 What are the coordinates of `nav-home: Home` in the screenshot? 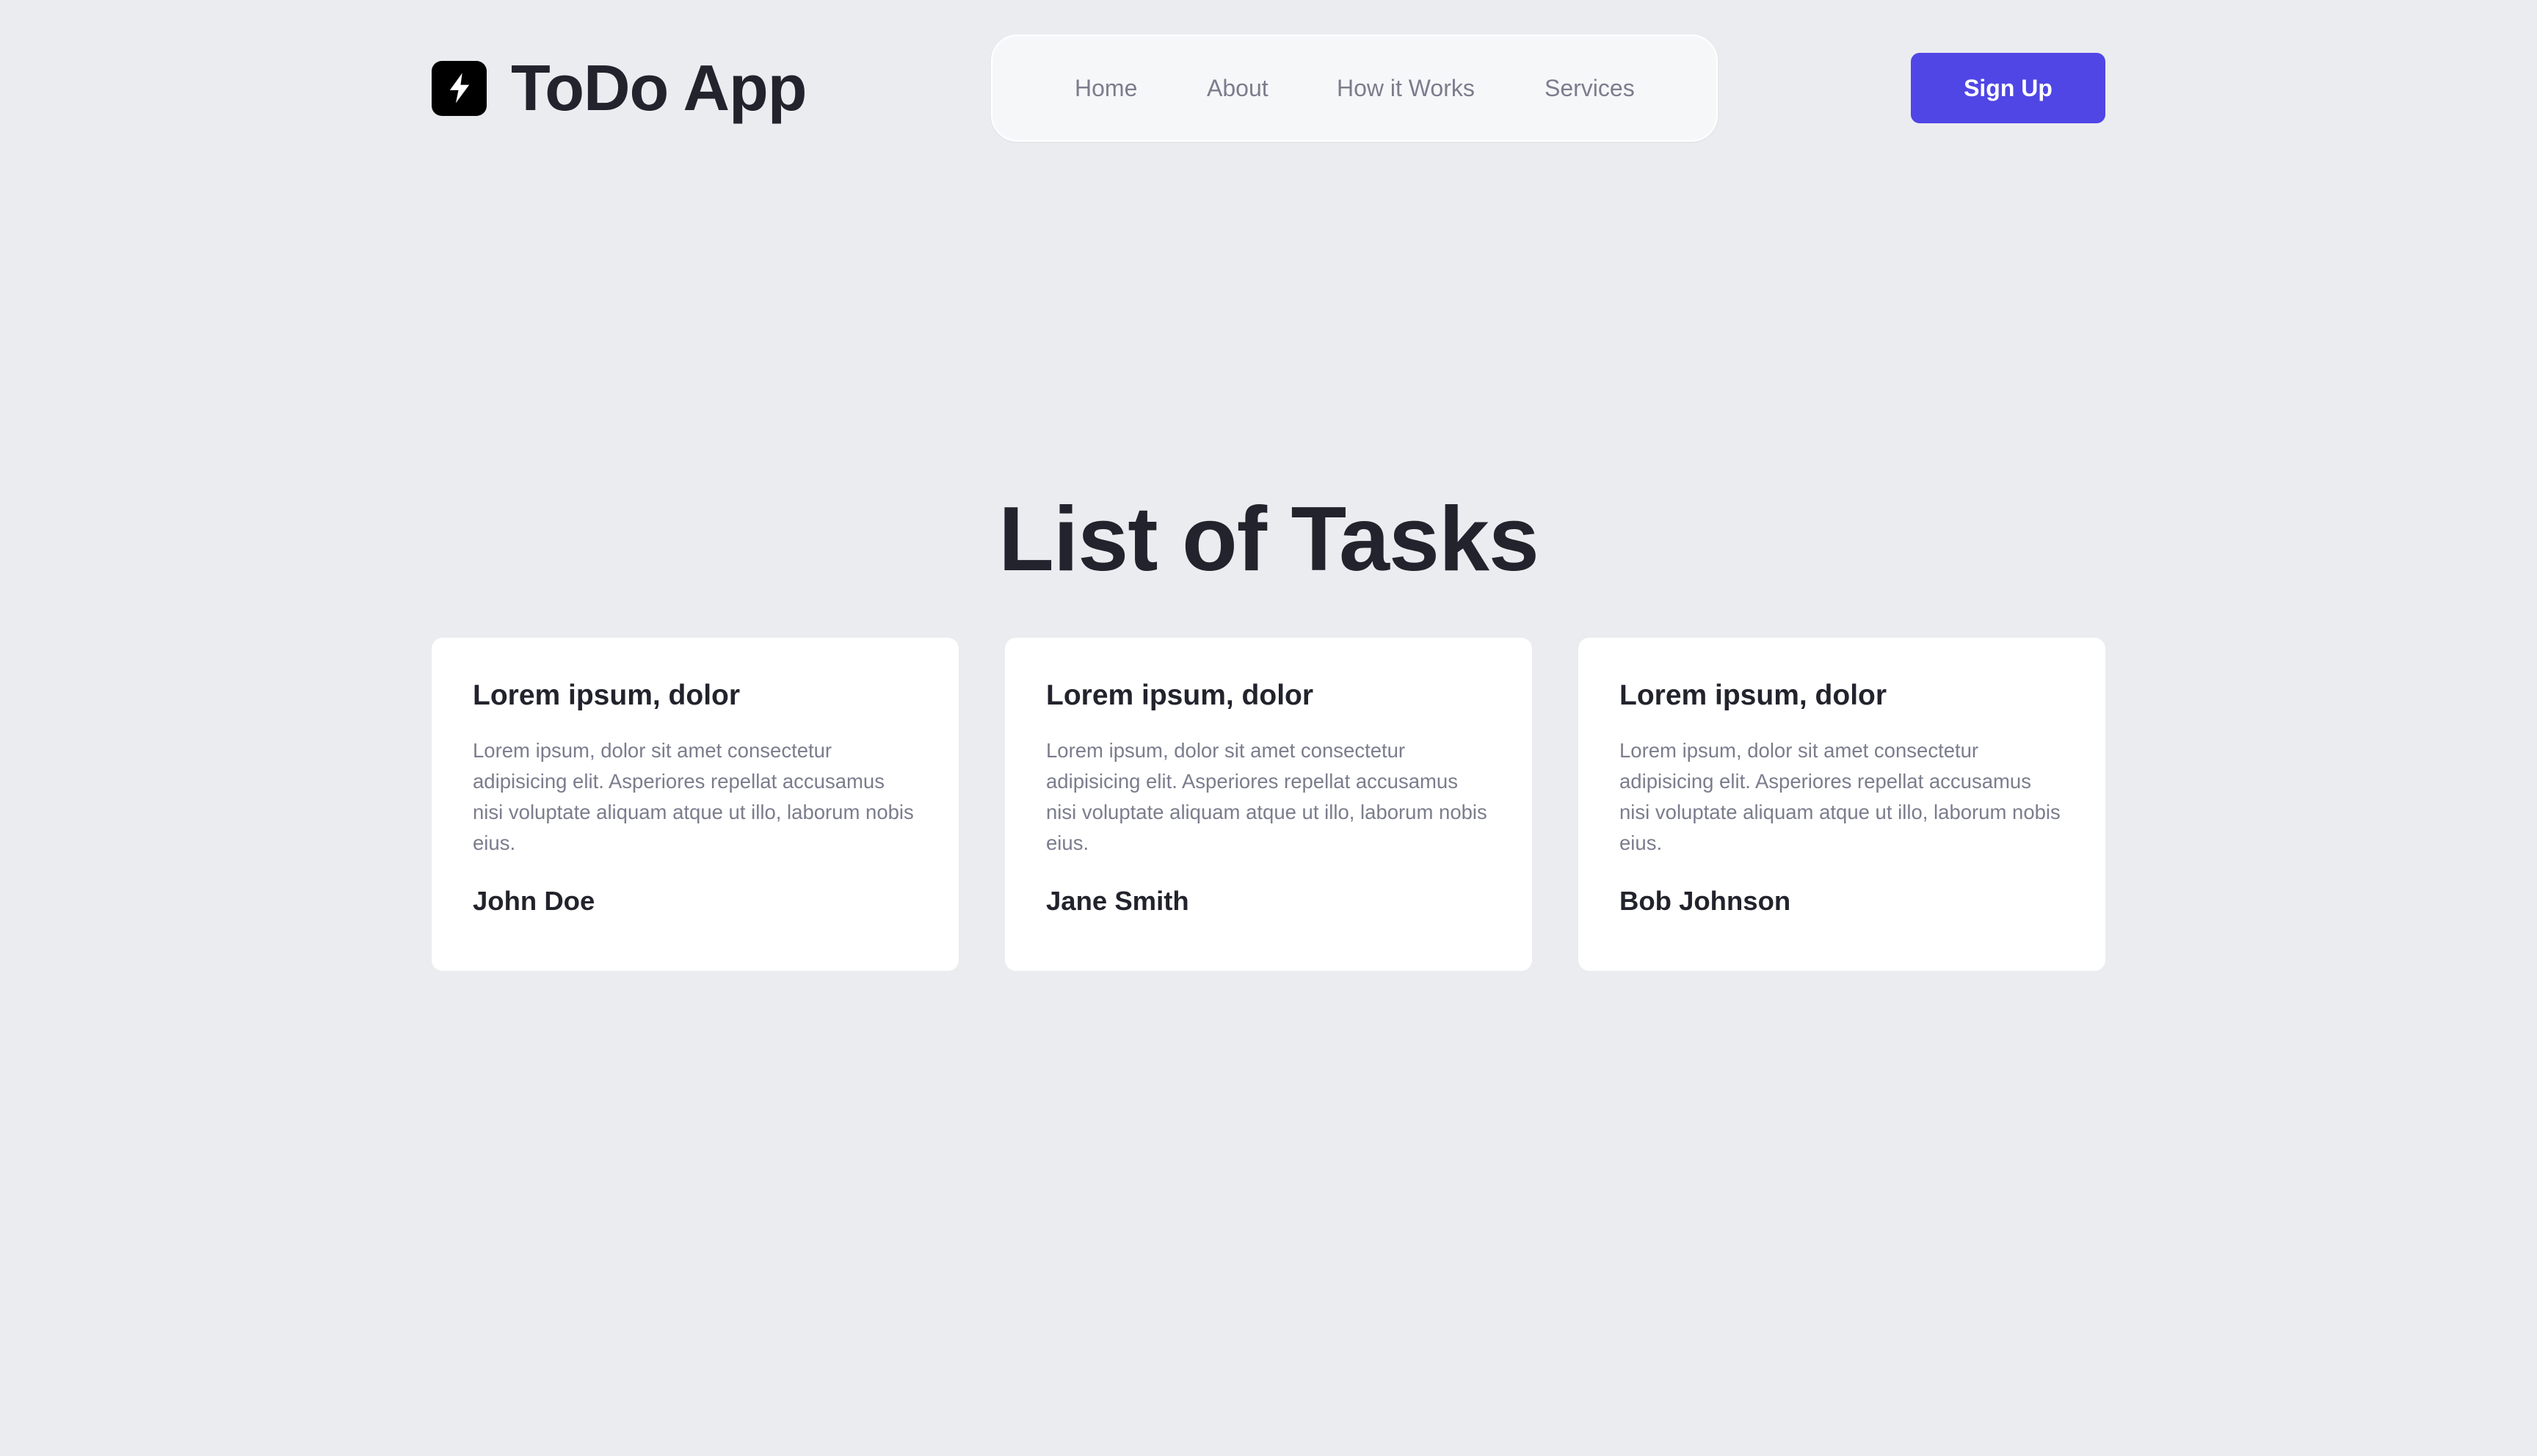 It's located at (1106, 88).